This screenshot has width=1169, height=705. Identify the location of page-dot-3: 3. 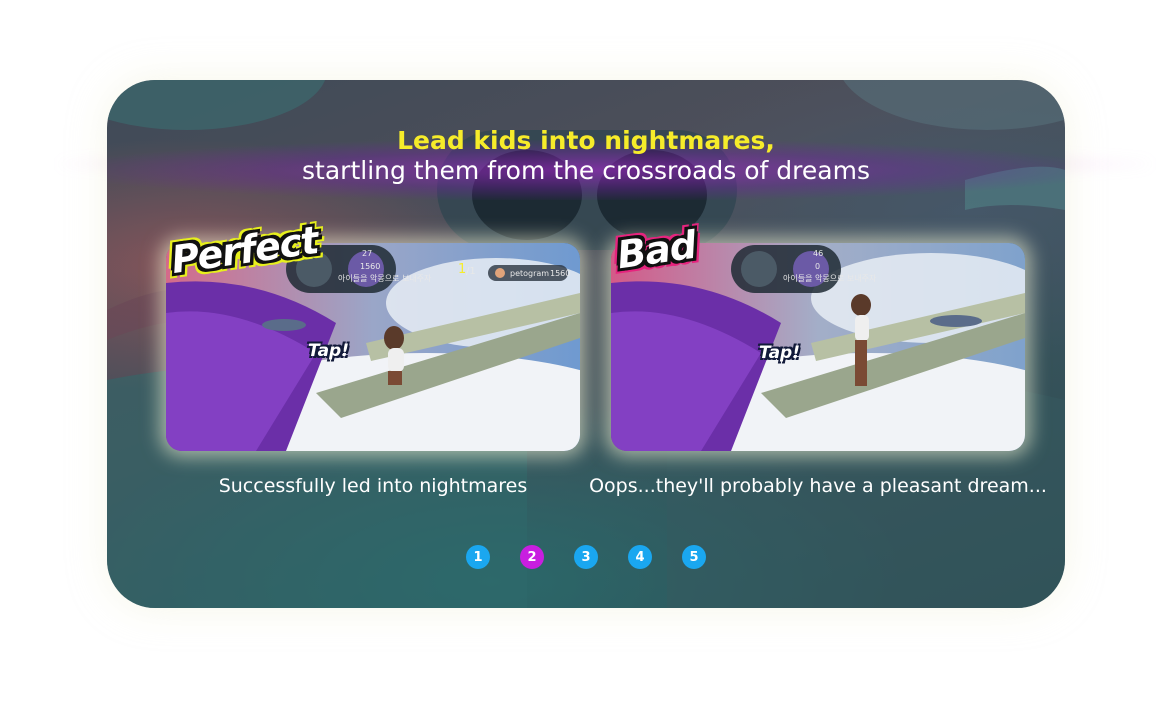
(586, 557).